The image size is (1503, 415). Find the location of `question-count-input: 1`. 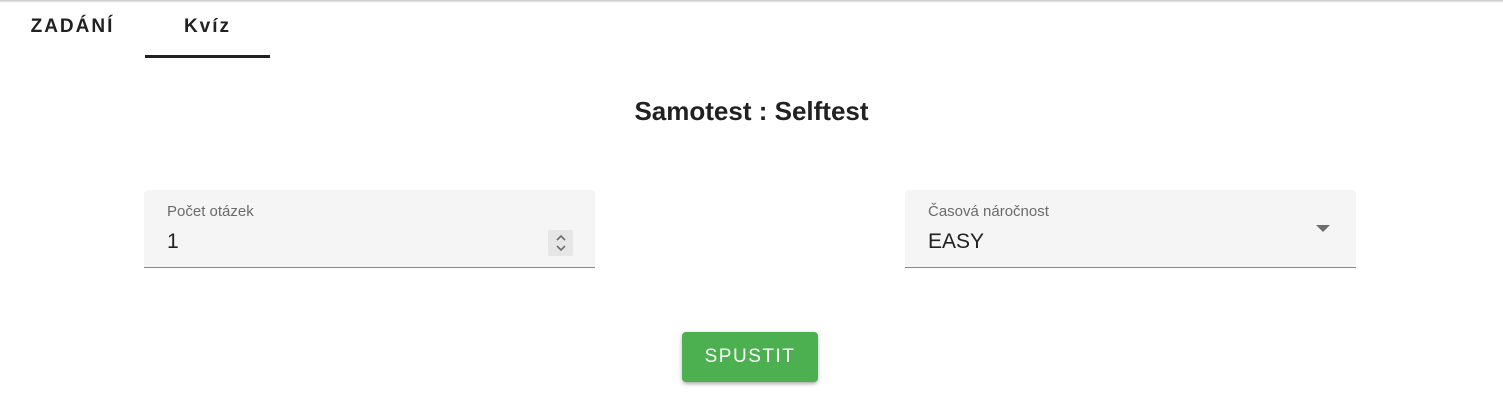

question-count-input: 1 is located at coordinates (173, 242).